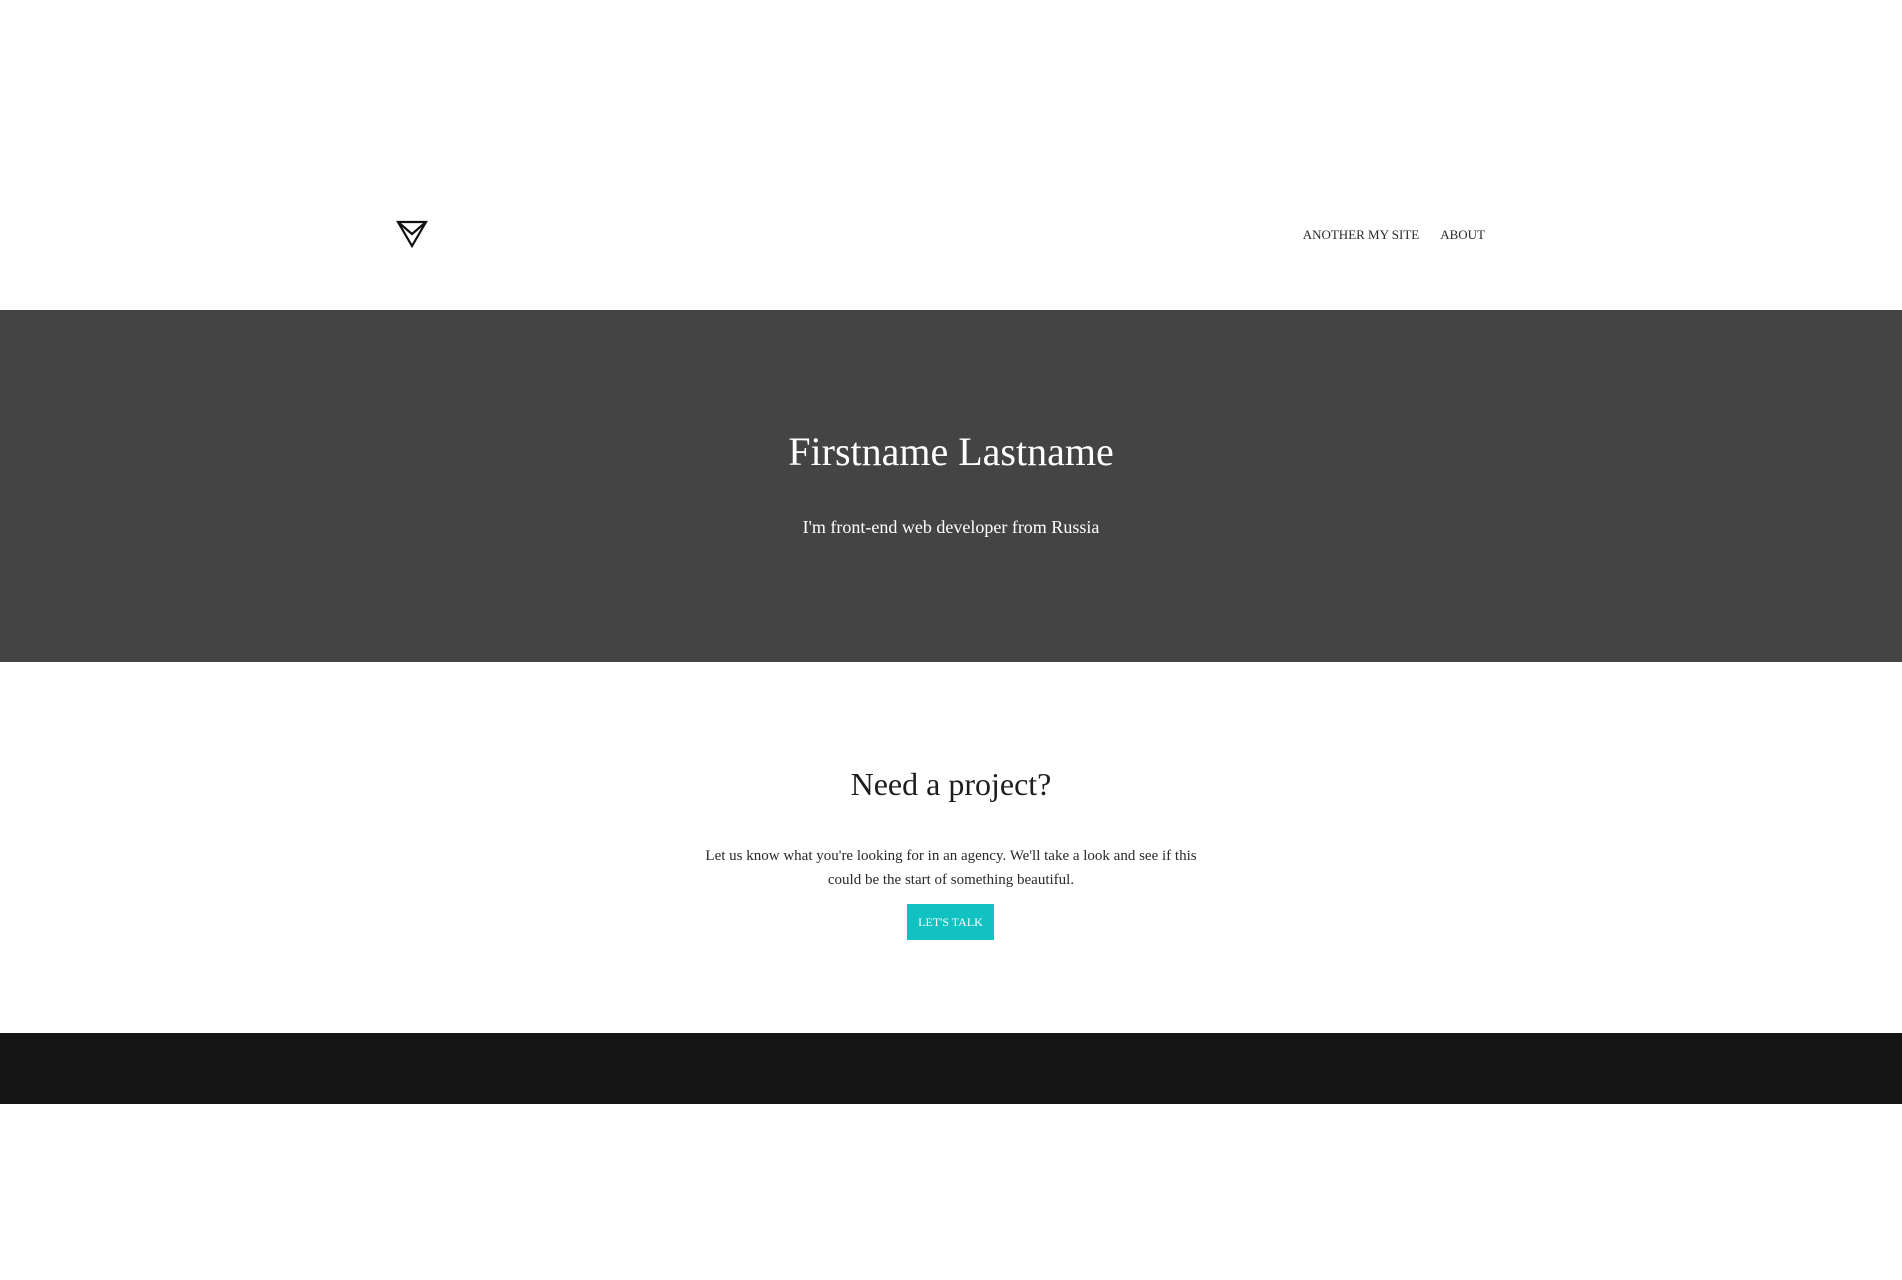  I want to click on main-nav: ANOTHER MY SITE ABOUT, so click(1394, 235).